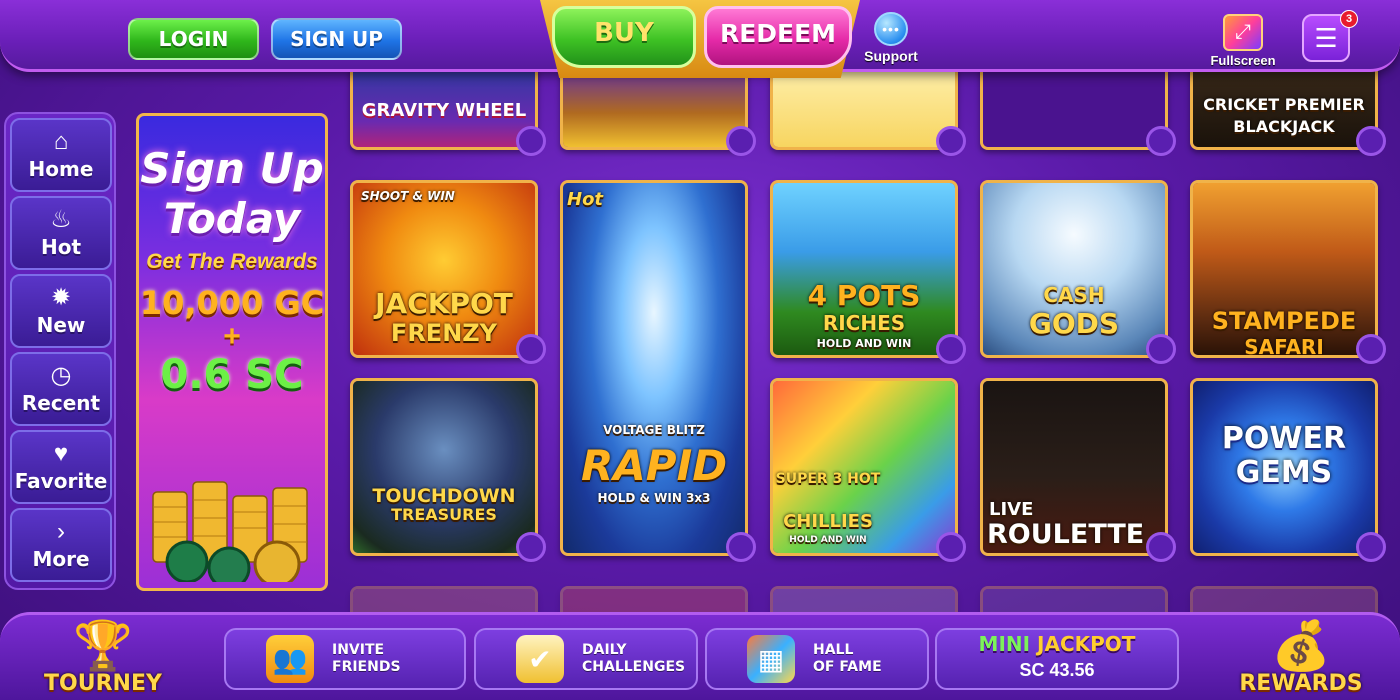  I want to click on redeem-button: REDEEM, so click(778, 37).